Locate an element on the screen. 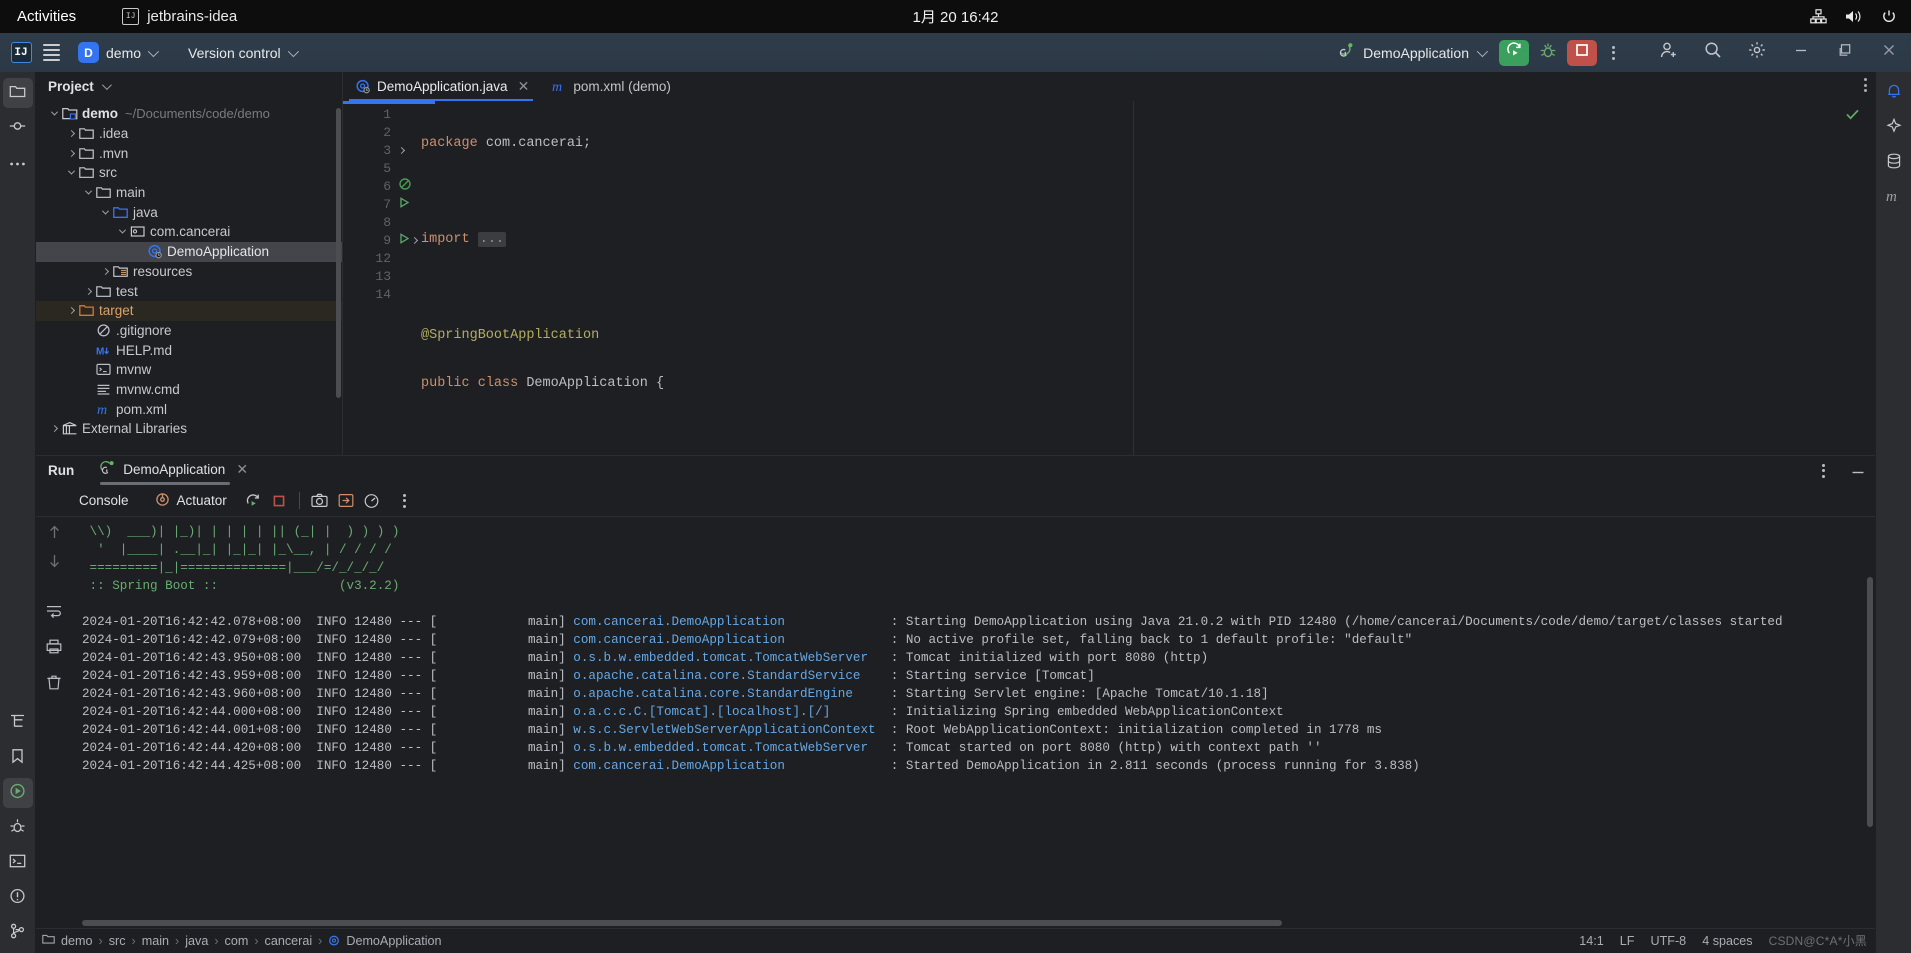 The height and width of the screenshot is (953, 1911). tree-node-test: test is located at coordinates (189, 291).